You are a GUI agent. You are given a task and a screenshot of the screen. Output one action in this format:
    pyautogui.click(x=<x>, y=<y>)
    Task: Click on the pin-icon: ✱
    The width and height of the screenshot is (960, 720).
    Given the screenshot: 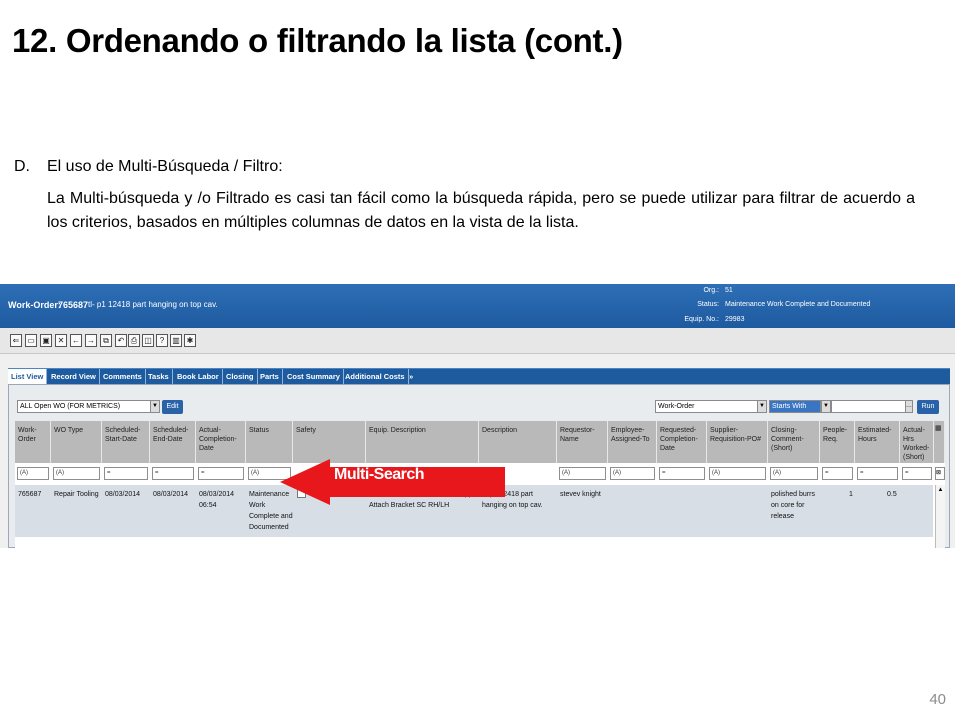 What is the action you would take?
    pyautogui.click(x=190, y=340)
    